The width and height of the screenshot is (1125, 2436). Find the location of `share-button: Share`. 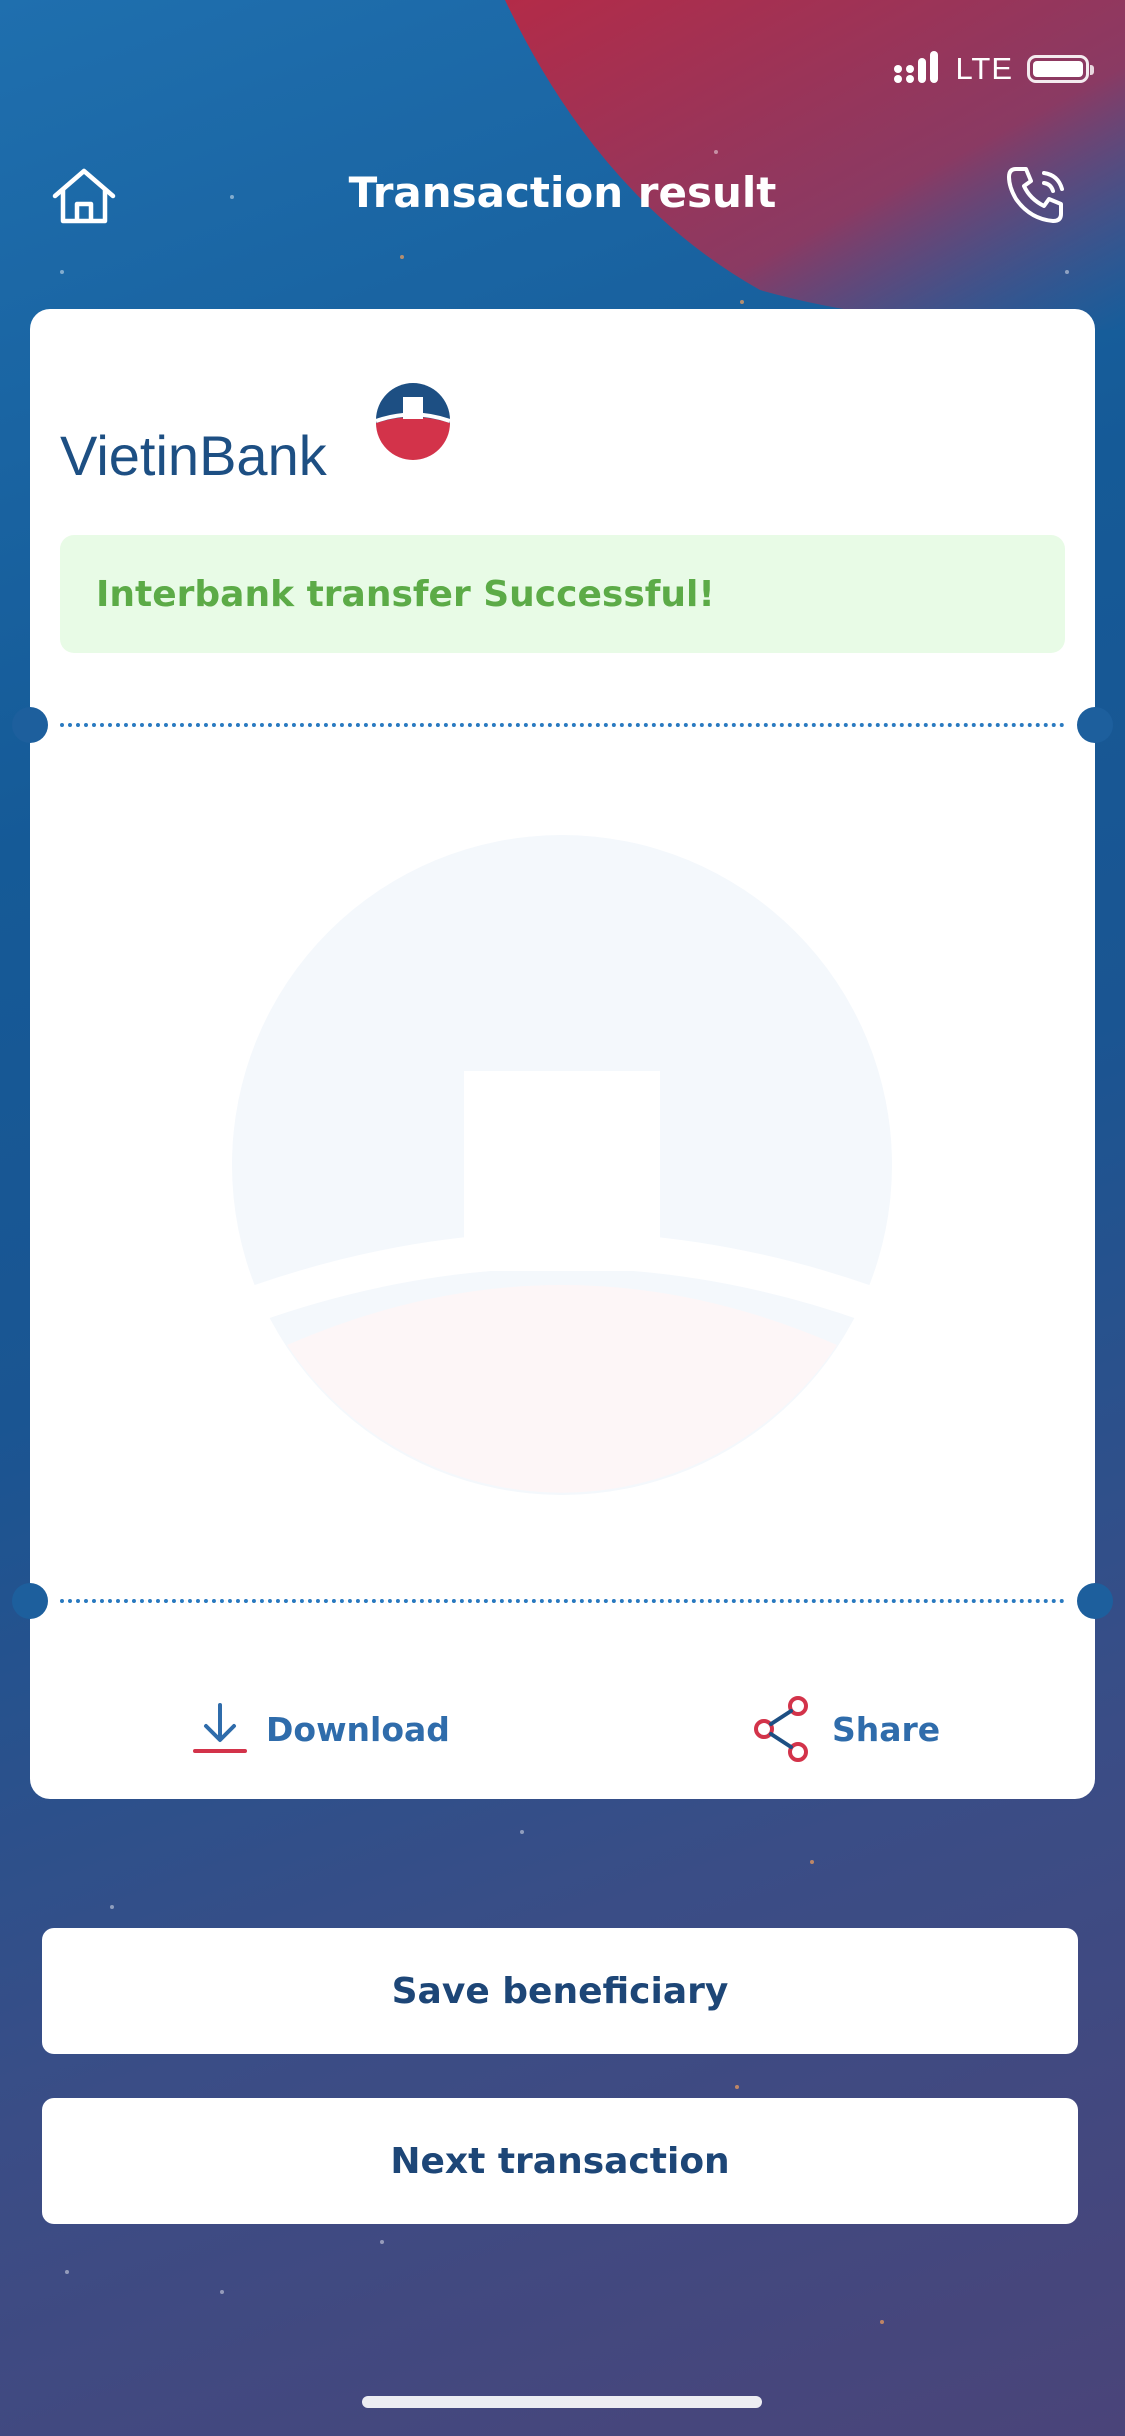

share-button: Share is located at coordinates (847, 1729).